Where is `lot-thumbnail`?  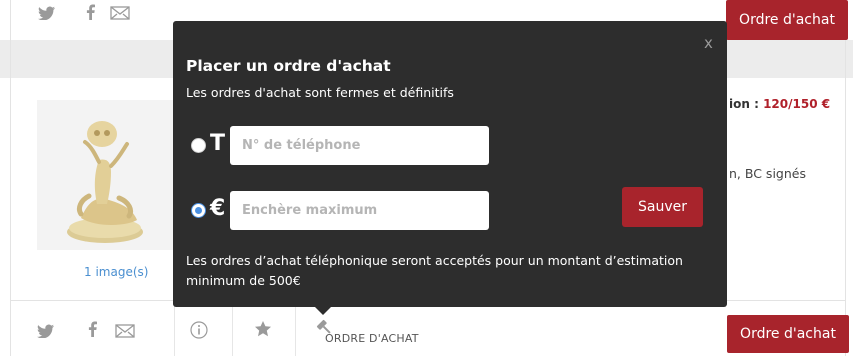 lot-thumbnail is located at coordinates (107, 175).